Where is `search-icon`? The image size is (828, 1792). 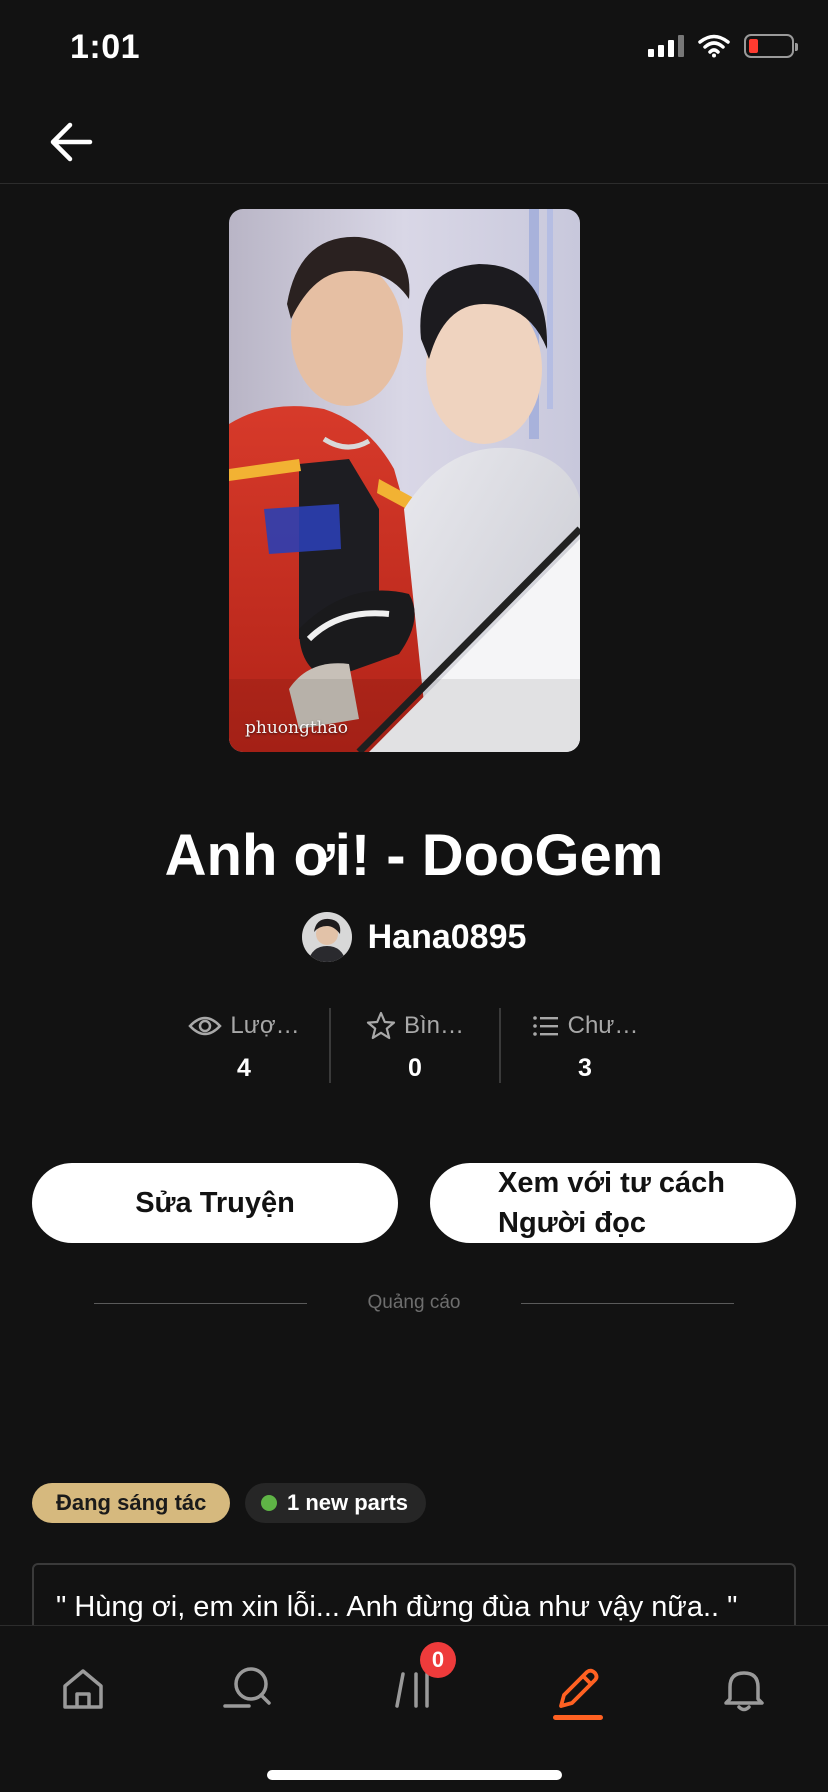 search-icon is located at coordinates (247, 1687).